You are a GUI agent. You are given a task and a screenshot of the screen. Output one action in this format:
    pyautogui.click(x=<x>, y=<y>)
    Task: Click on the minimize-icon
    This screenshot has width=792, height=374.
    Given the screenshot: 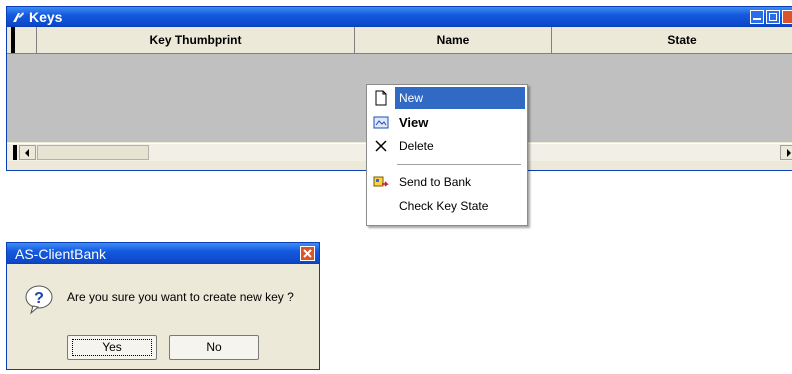 What is the action you would take?
    pyautogui.click(x=757, y=19)
    